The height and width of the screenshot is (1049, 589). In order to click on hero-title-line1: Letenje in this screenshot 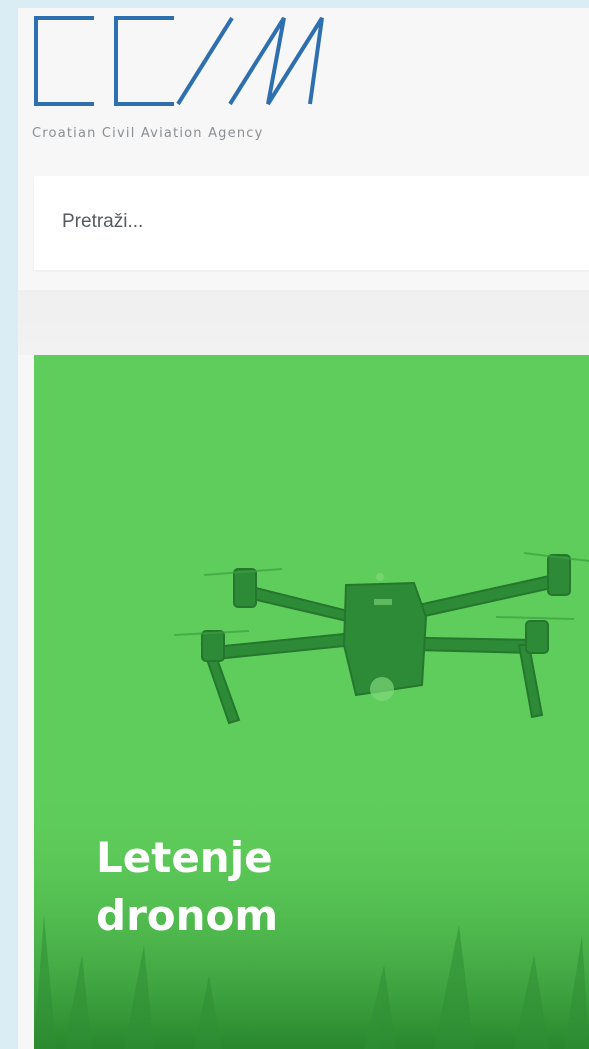, I will do `click(184, 857)`.